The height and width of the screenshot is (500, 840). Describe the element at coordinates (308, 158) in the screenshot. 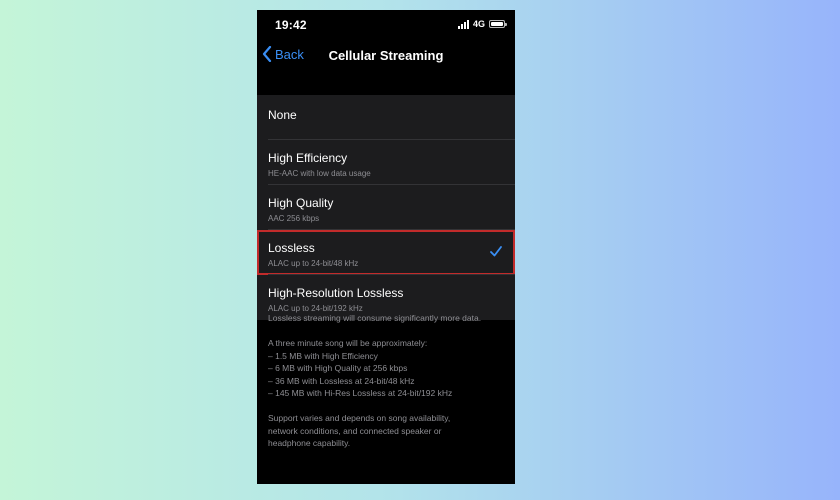

I see `option-title: High Efficiency` at that location.